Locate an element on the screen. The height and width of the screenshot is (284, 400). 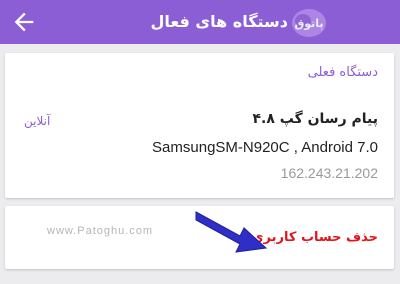
section-title: دستگاه فعلی is located at coordinates (342, 72).